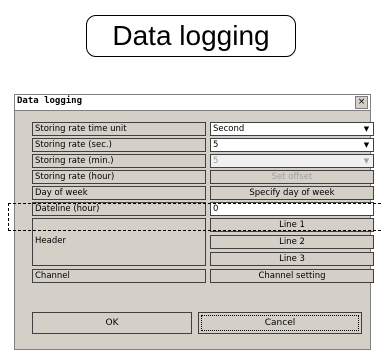  I want to click on storing-rate-min-value: 5, so click(216, 161).